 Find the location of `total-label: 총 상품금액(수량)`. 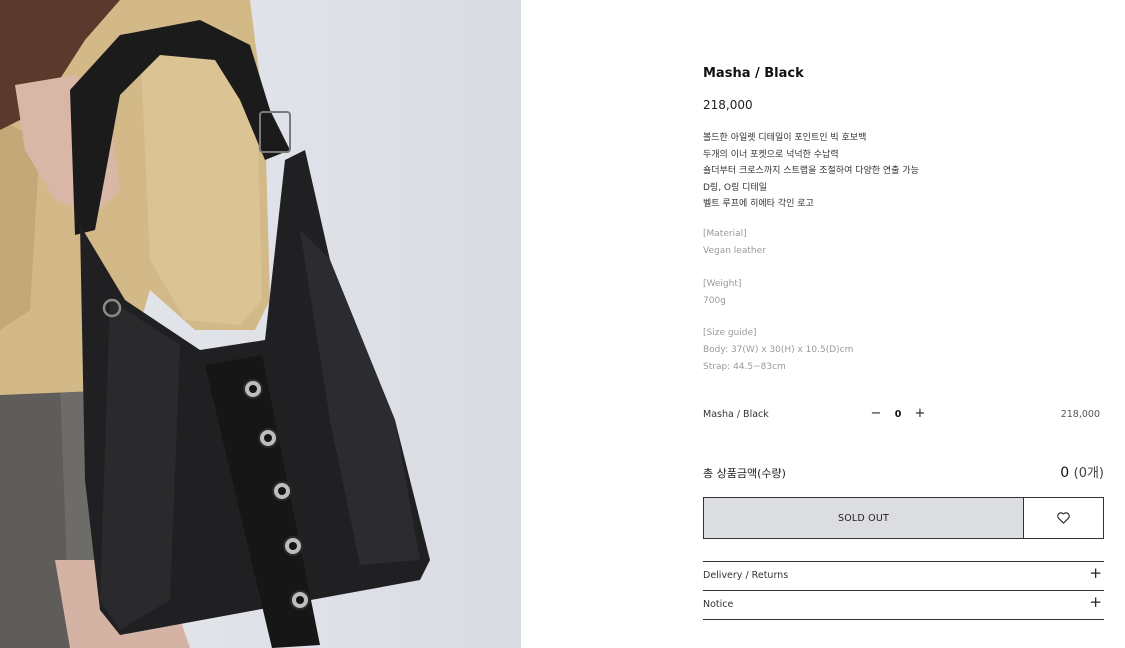

total-label: 총 상품금액(수량) is located at coordinates (744, 473).